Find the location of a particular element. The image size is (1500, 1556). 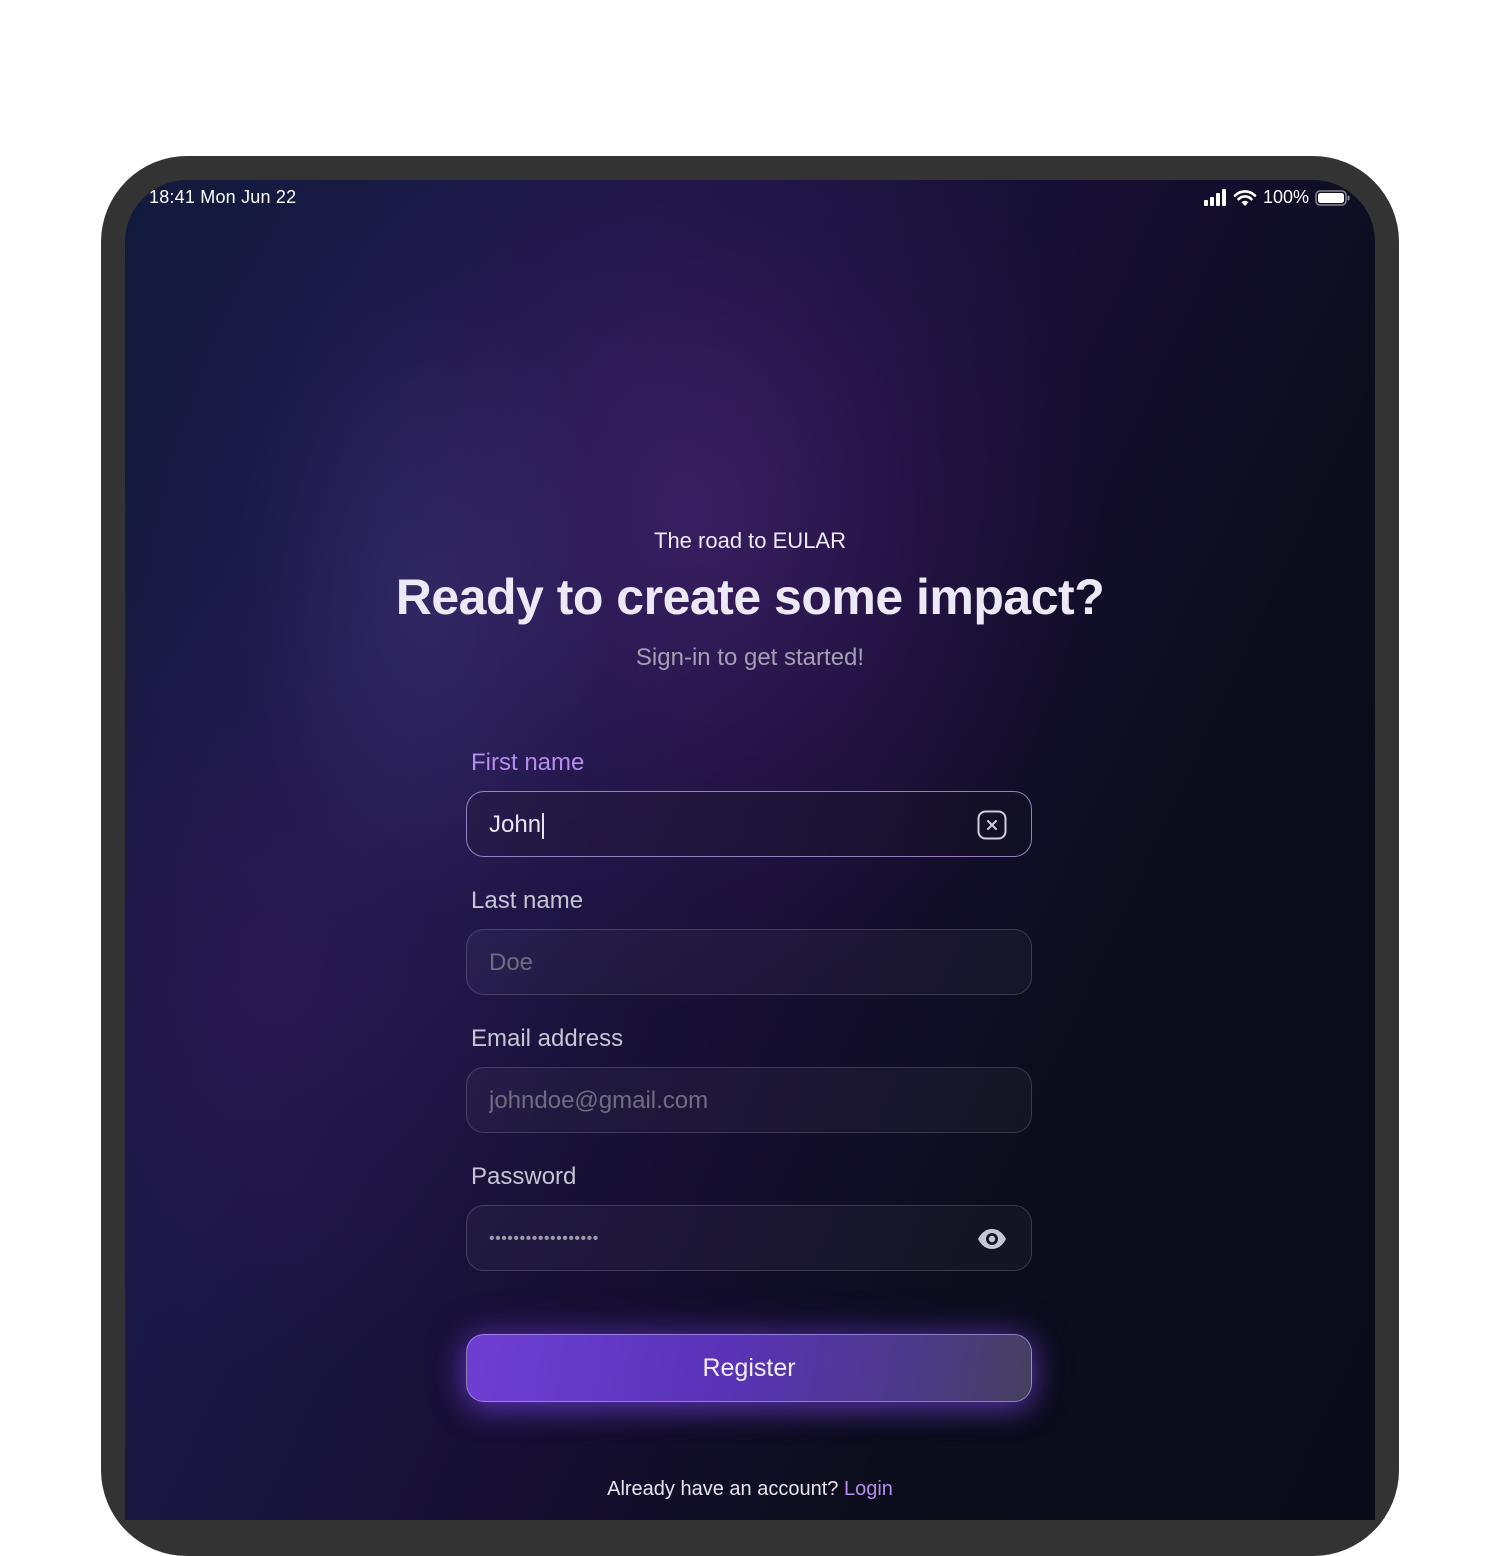

first-name-value: John is located at coordinates (517, 825).